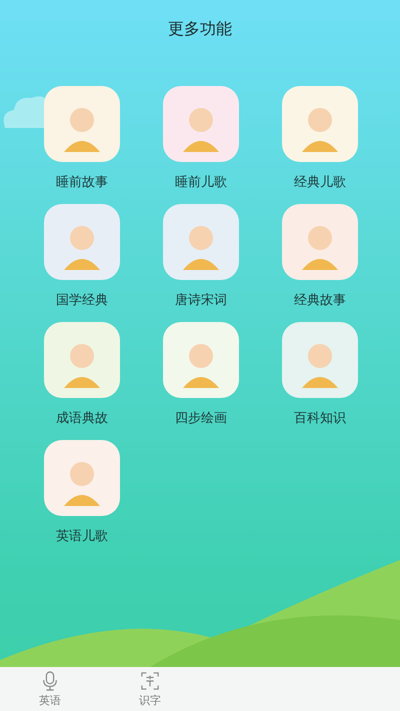 The height and width of the screenshot is (711, 400). Describe the element at coordinates (320, 257) in the screenshot. I see `feature-button: 经典故事` at that location.